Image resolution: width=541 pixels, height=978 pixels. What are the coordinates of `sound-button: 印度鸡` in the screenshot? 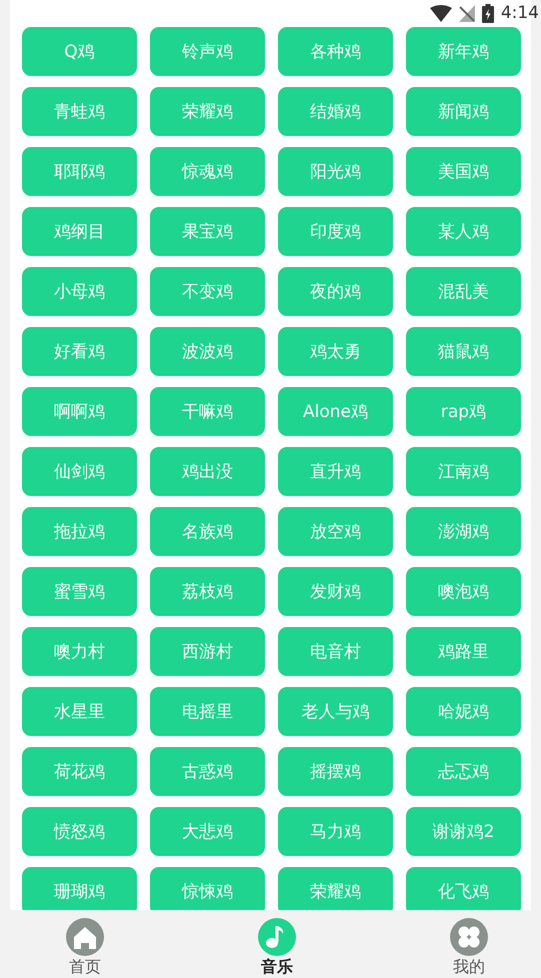 It's located at (335, 231).